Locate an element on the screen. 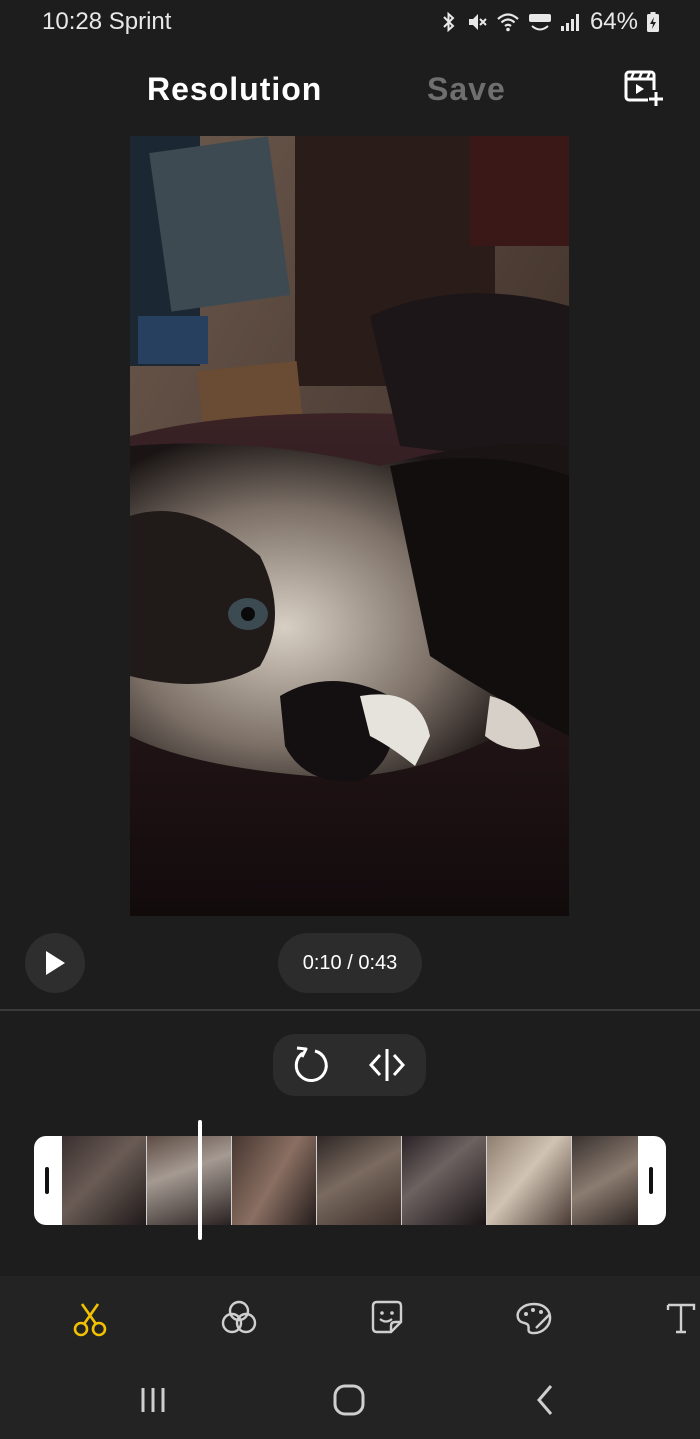 The width and height of the screenshot is (700, 1439). status-icons: 64% is located at coordinates (550, 22).